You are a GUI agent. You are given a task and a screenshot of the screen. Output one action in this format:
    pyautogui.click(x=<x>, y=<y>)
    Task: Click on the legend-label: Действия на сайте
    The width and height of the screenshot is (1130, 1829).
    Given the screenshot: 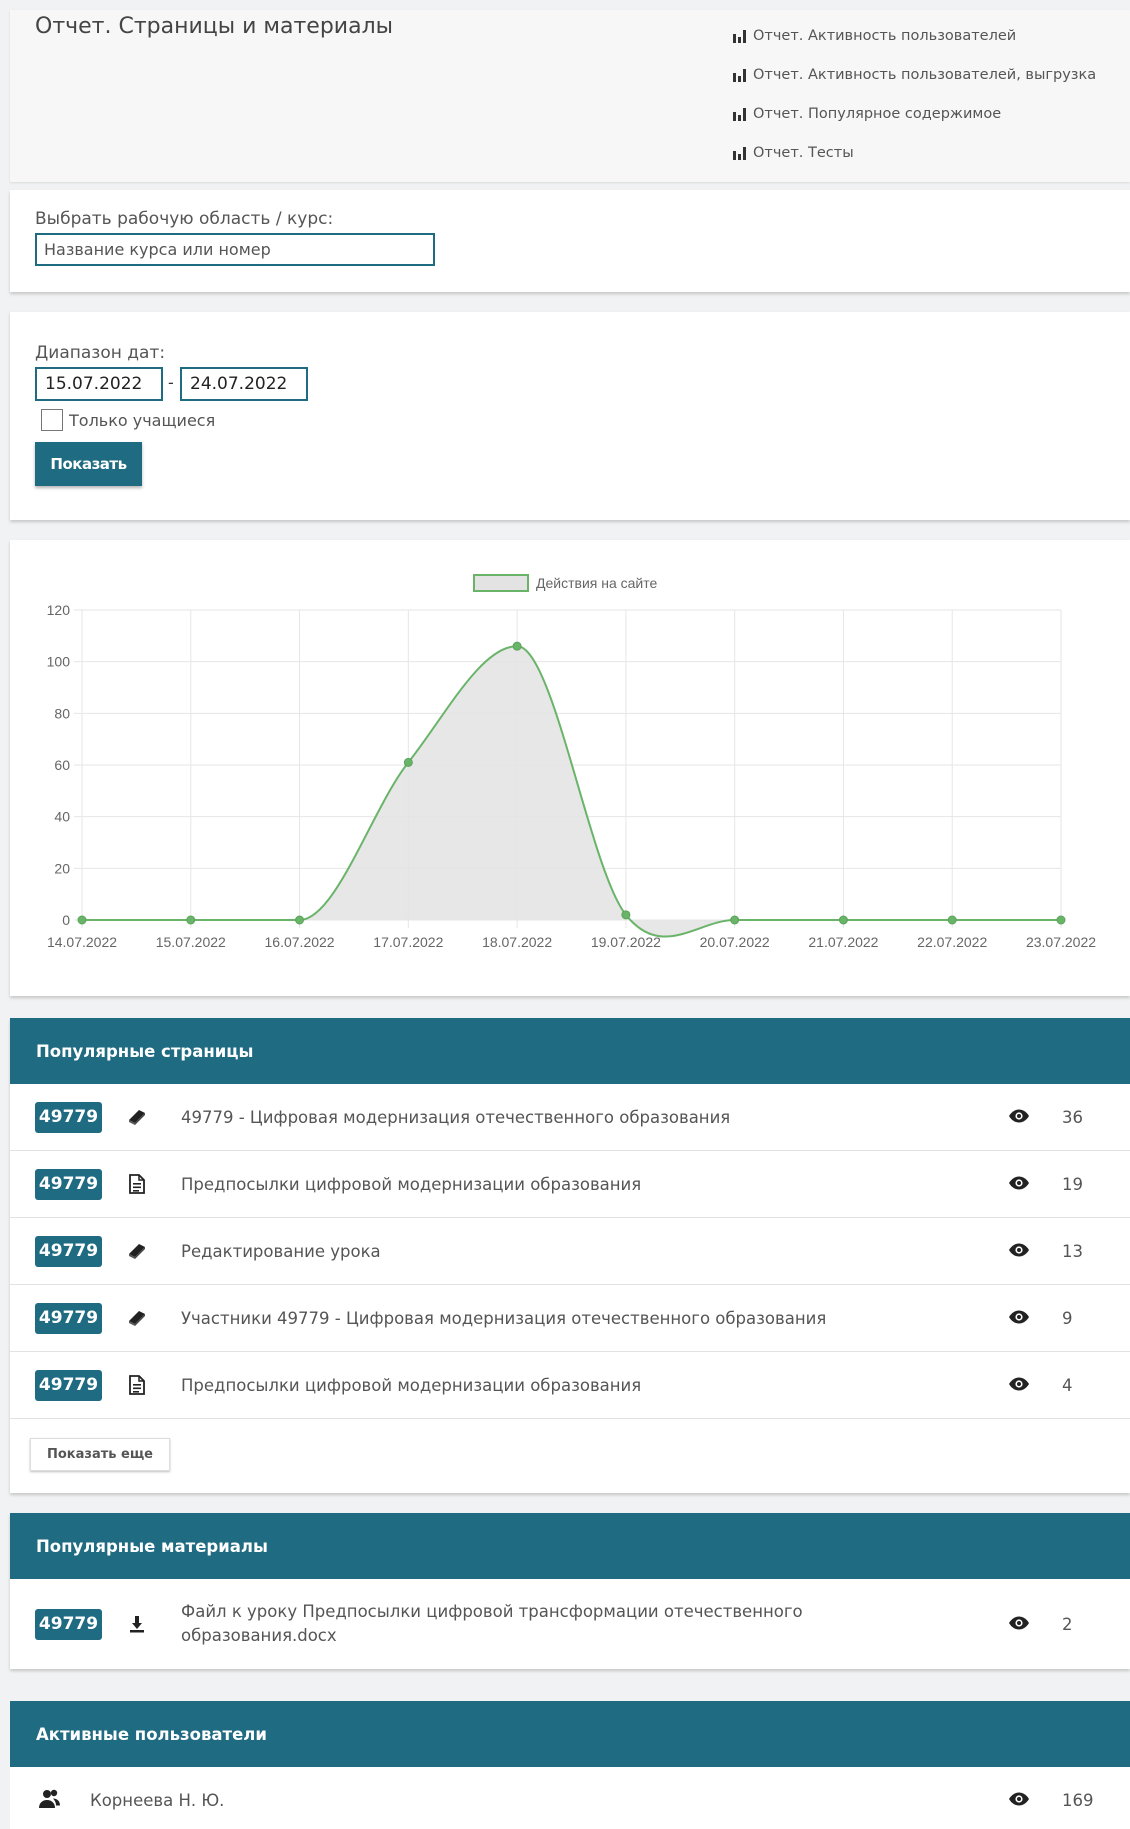 What is the action you would take?
    pyautogui.click(x=596, y=583)
    